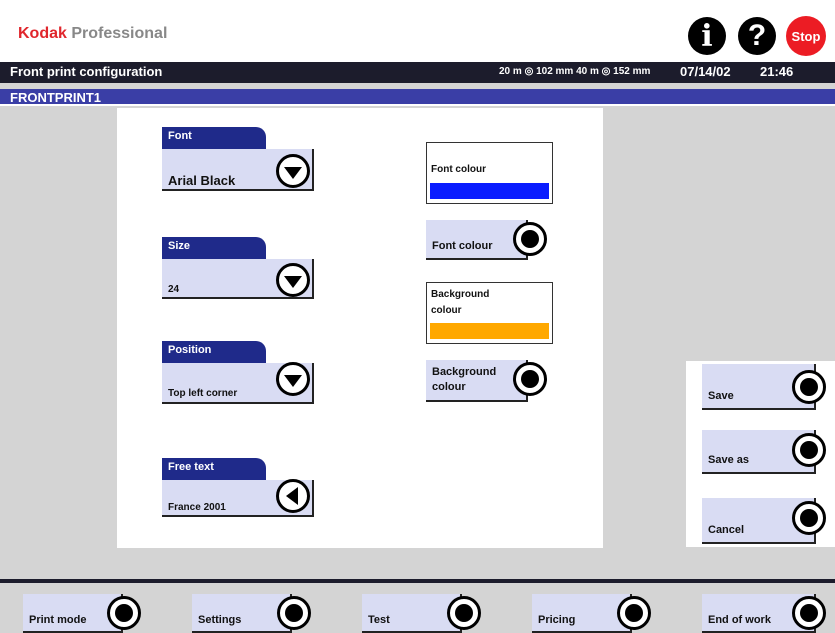 The height and width of the screenshot is (633, 835). I want to click on size-dropdown: Size 24, so click(238, 268).